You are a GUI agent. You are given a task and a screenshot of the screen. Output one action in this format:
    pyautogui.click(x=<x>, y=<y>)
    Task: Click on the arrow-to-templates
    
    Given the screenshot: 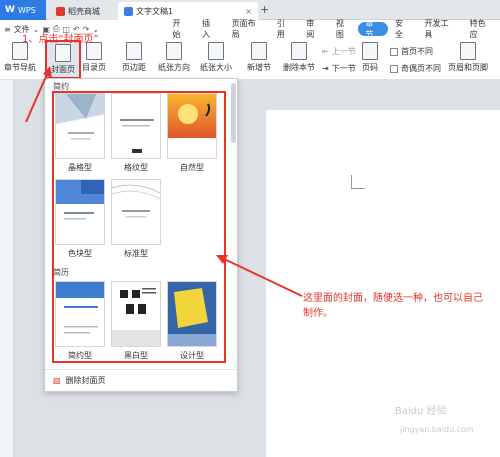 What is the action you would take?
    pyautogui.click(x=262, y=277)
    